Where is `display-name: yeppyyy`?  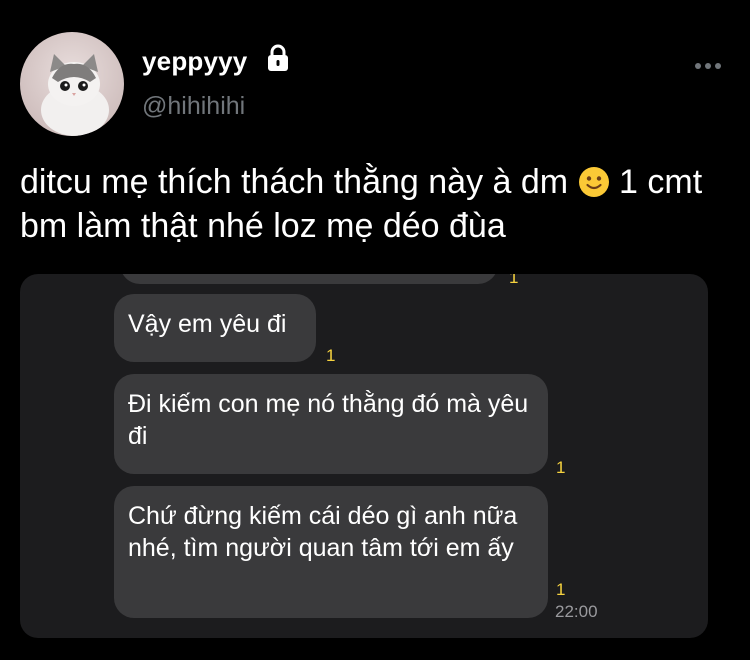
display-name: yeppyyy is located at coordinates (194, 61).